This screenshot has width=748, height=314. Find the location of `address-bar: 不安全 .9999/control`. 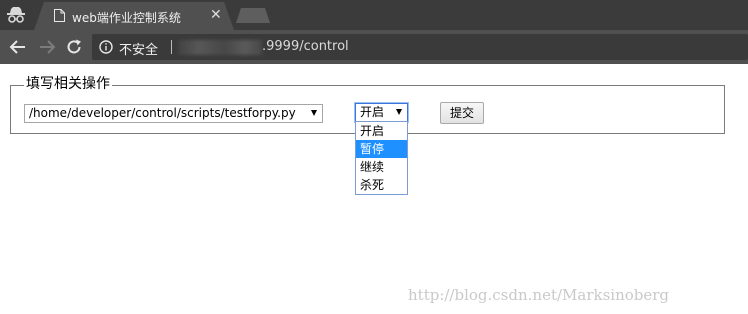

address-bar: 不安全 .9999/control is located at coordinates (420, 47).